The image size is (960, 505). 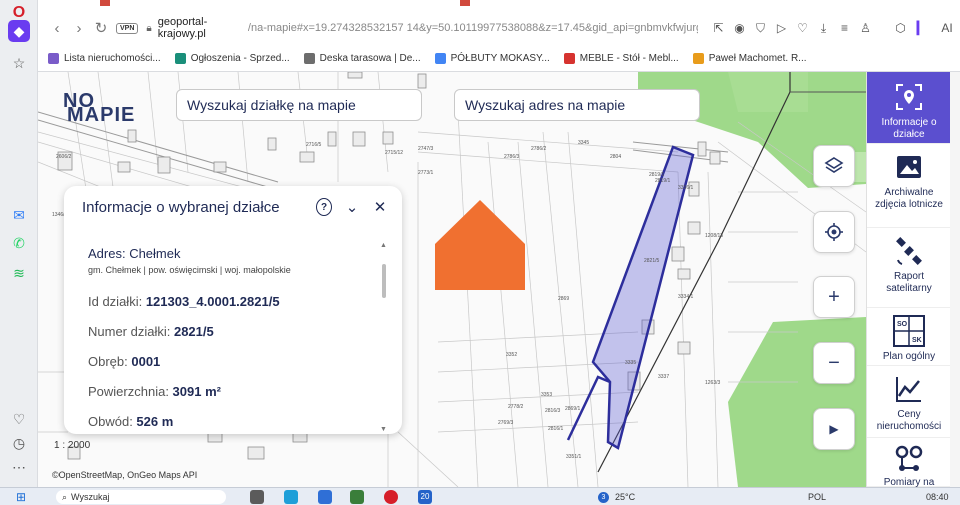 I want to click on panel-actions: ? ⌄ ✕, so click(x=352, y=207).